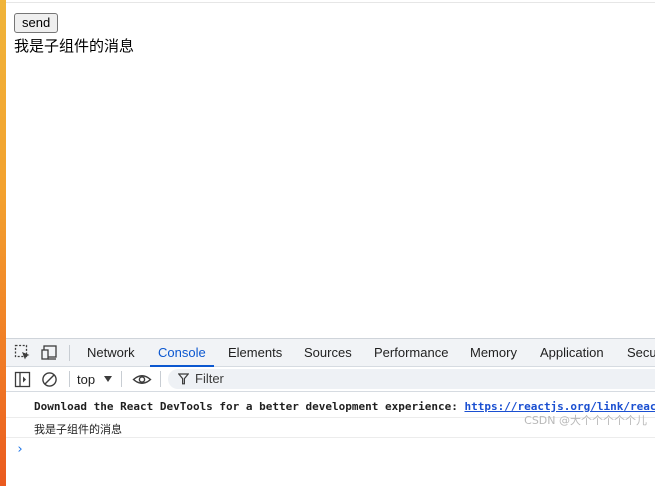 The image size is (655, 486). Describe the element at coordinates (69, 353) in the screenshot. I see `tabbar-separator` at that location.